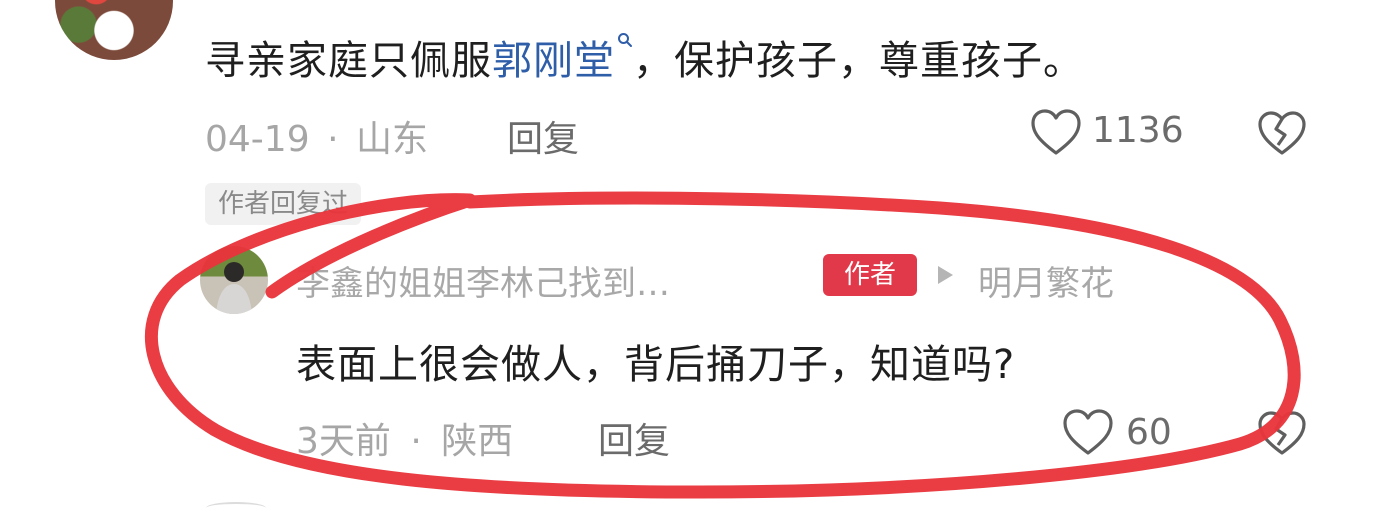  I want to click on hashtag-link: 郭刚堂, so click(562, 58).